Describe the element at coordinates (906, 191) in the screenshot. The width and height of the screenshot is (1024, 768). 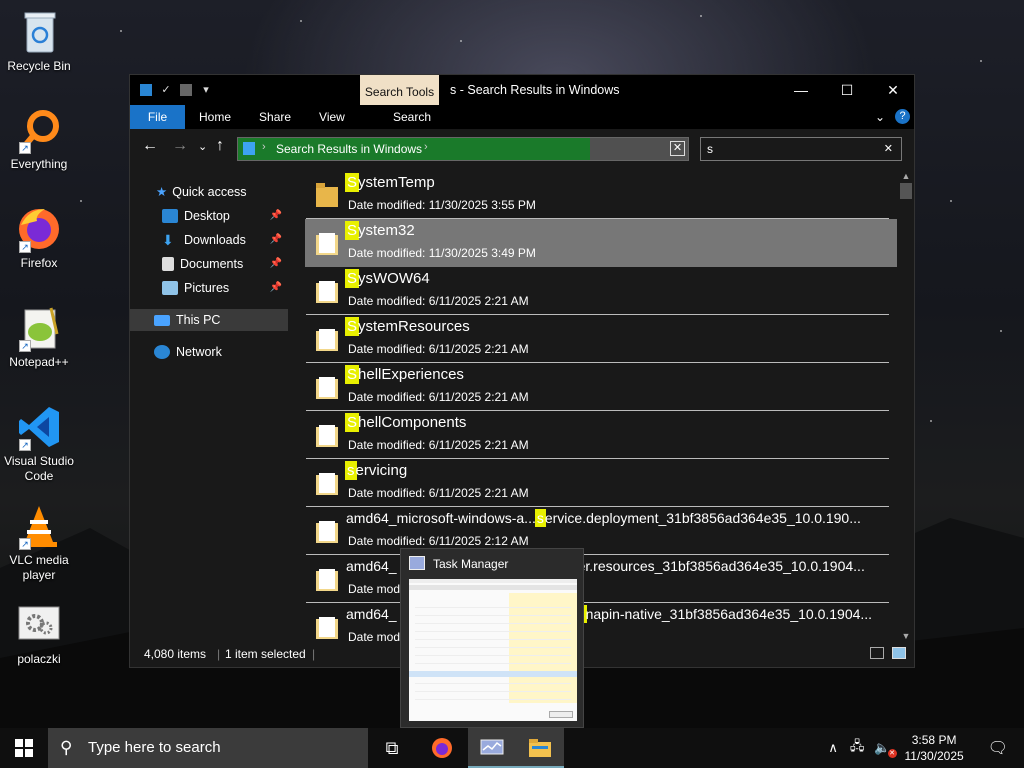
I see `scrollbar-thumb` at that location.